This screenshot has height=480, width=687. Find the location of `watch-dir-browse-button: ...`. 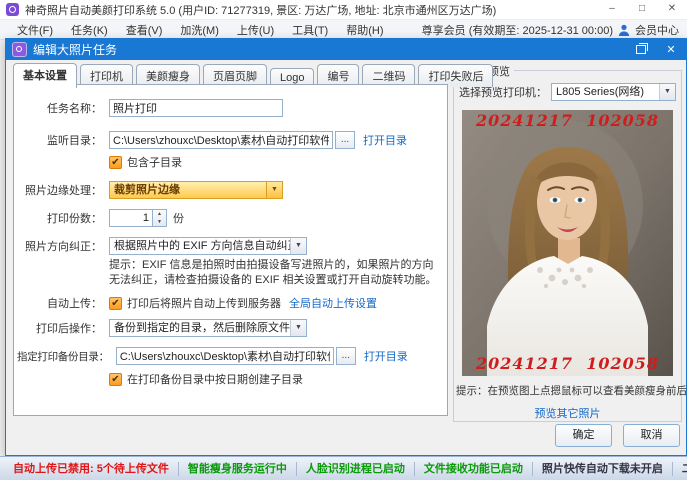

watch-dir-browse-button: ... is located at coordinates (345, 140).